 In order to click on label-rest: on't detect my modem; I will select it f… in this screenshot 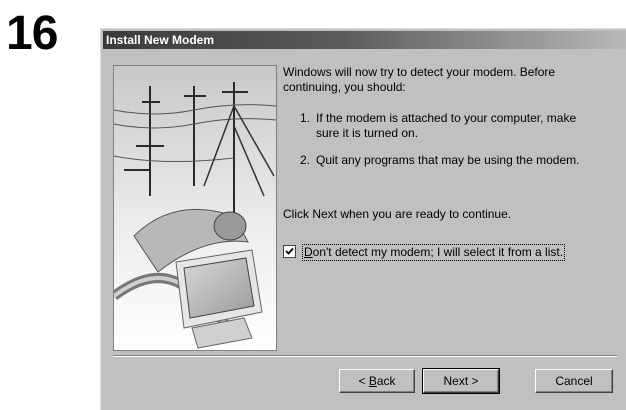, I will do `click(438, 252)`.